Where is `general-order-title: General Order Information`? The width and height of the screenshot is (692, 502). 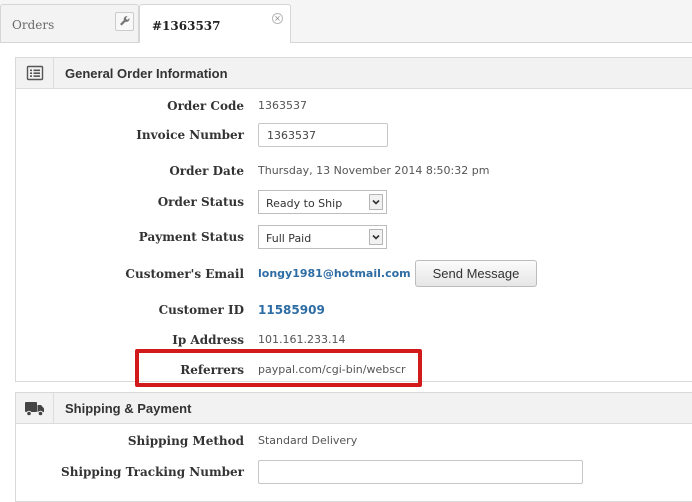
general-order-title: General Order Information is located at coordinates (146, 73).